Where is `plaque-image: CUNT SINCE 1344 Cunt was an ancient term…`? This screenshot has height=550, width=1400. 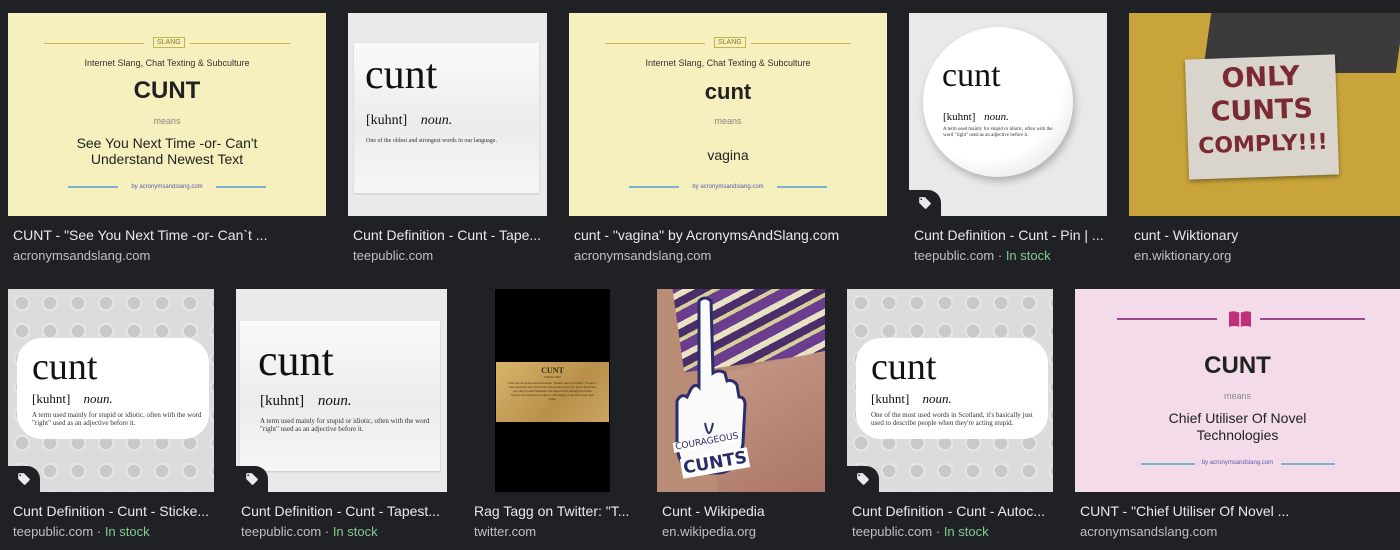 plaque-image: CUNT SINCE 1344 Cunt was an ancient term… is located at coordinates (552, 392).